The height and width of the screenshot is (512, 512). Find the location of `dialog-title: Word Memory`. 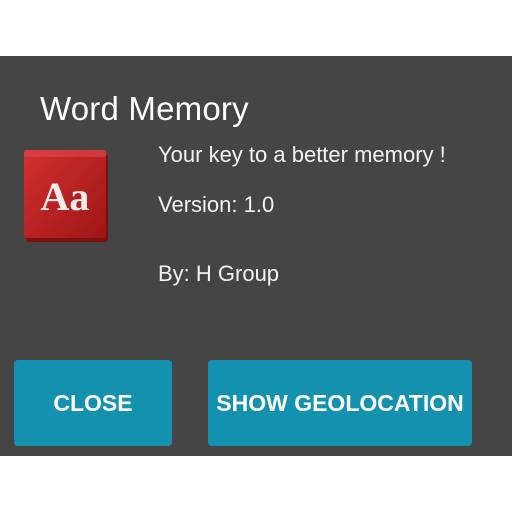

dialog-title: Word Memory is located at coordinates (144, 108).